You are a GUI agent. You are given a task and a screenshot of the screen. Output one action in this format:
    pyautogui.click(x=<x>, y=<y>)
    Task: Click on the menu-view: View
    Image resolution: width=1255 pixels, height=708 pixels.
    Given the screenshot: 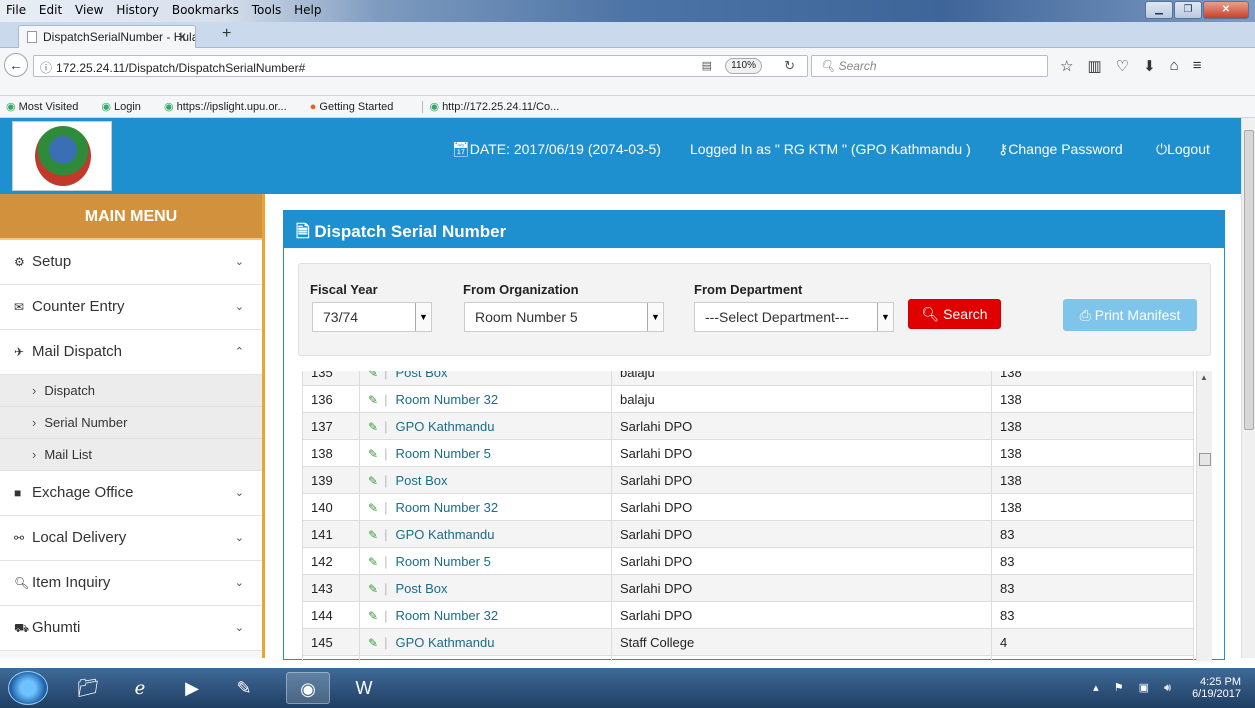 What is the action you would take?
    pyautogui.click(x=89, y=10)
    